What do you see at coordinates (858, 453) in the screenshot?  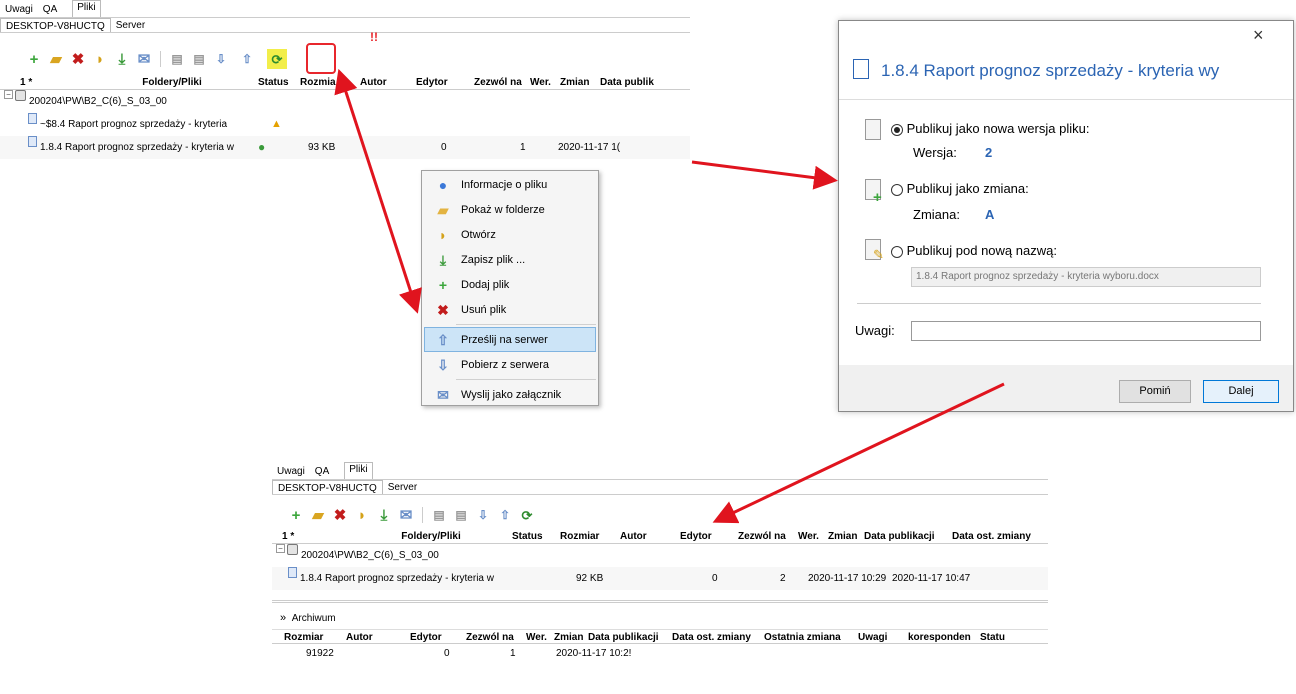 I see `arrow-dialog-to-result` at bounding box center [858, 453].